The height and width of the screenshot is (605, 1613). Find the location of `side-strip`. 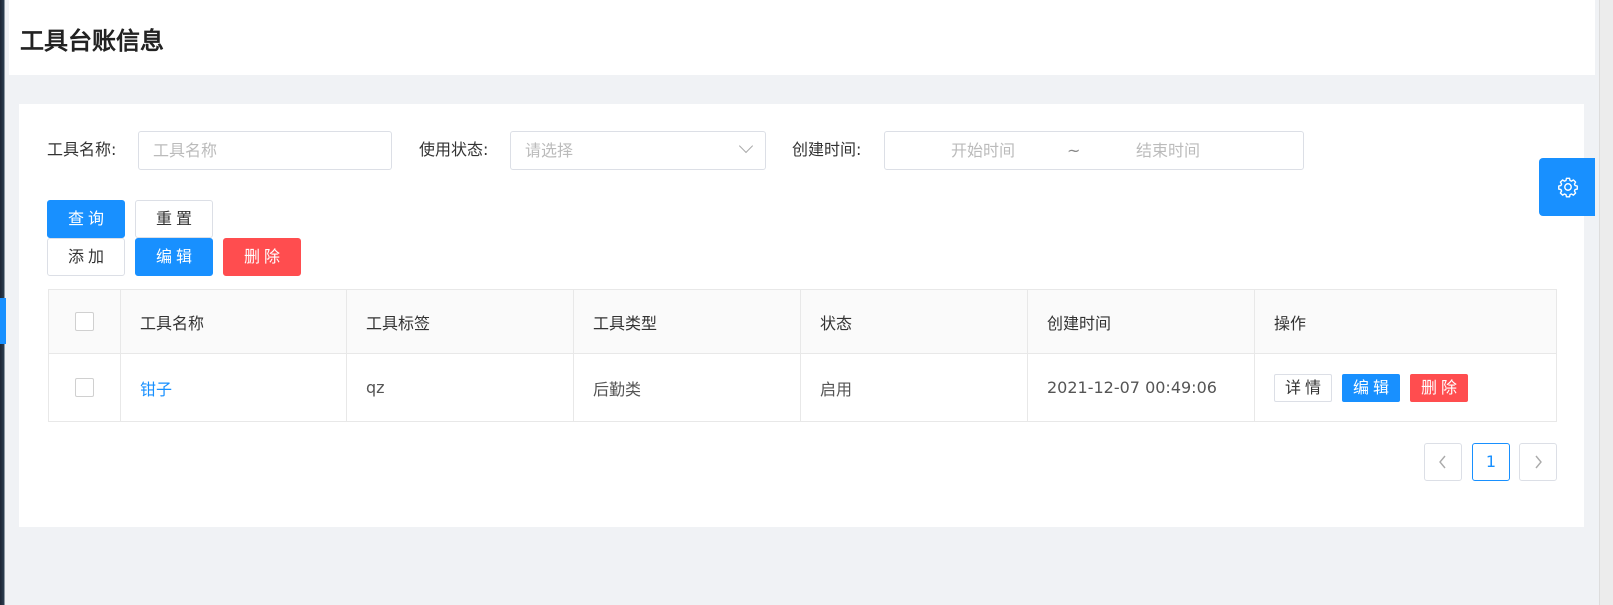

side-strip is located at coordinates (4, 302).